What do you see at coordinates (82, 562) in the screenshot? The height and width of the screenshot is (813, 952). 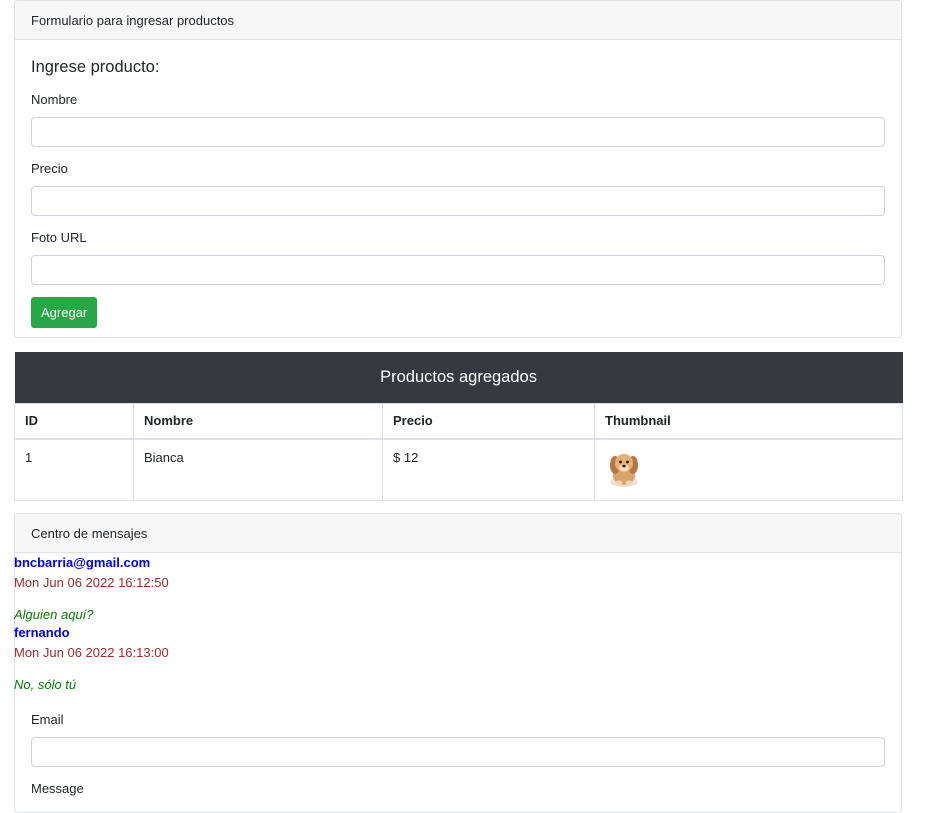 I see `message-author: bncbarria@gmail.com` at bounding box center [82, 562].